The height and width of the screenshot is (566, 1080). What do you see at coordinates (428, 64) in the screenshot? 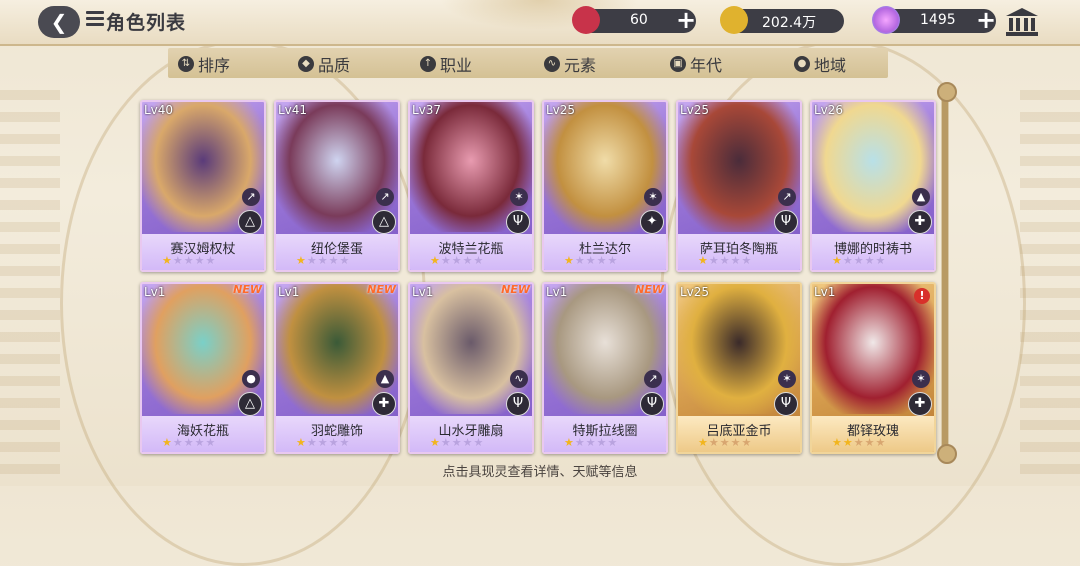
I see `class-icon: ↑` at bounding box center [428, 64].